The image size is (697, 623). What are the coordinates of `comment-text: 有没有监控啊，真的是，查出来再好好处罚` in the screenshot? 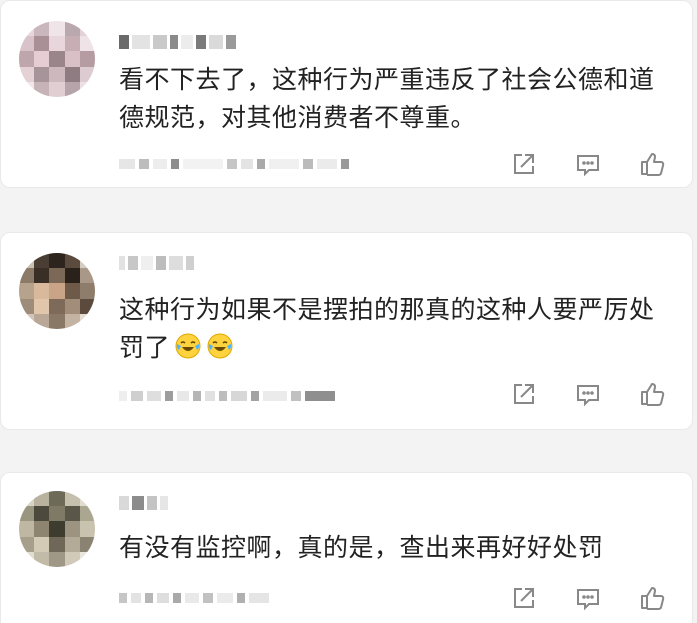 It's located at (361, 547).